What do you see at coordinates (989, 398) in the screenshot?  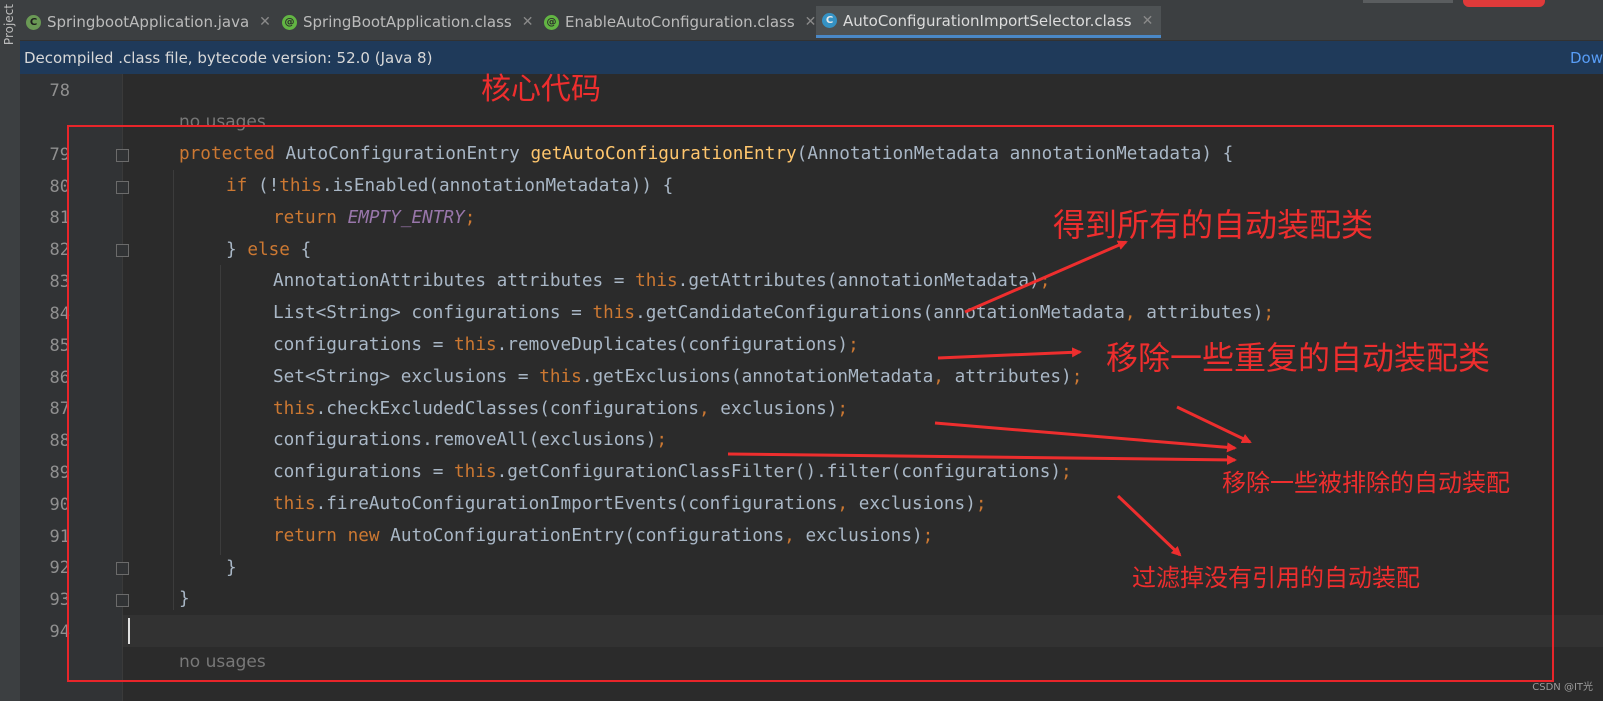 I see `annotation-arrows` at bounding box center [989, 398].